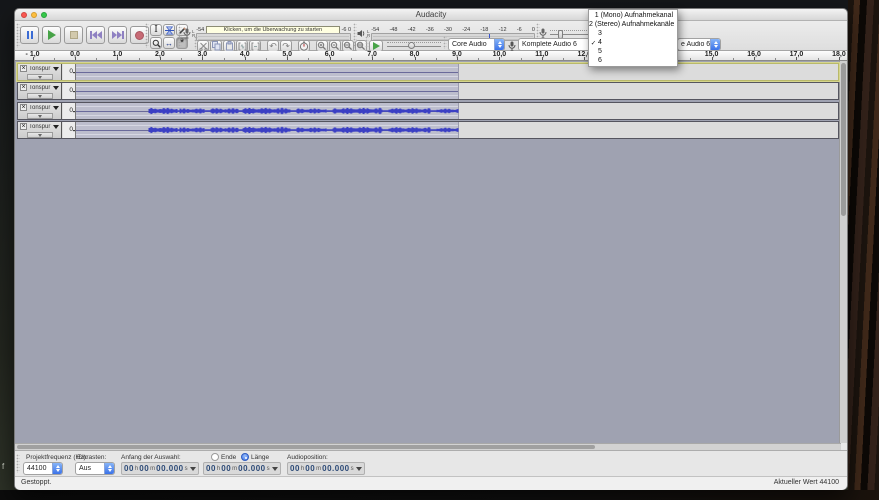 This screenshot has height=500, width=879. I want to click on skip-to-end-button, so click(117, 35).